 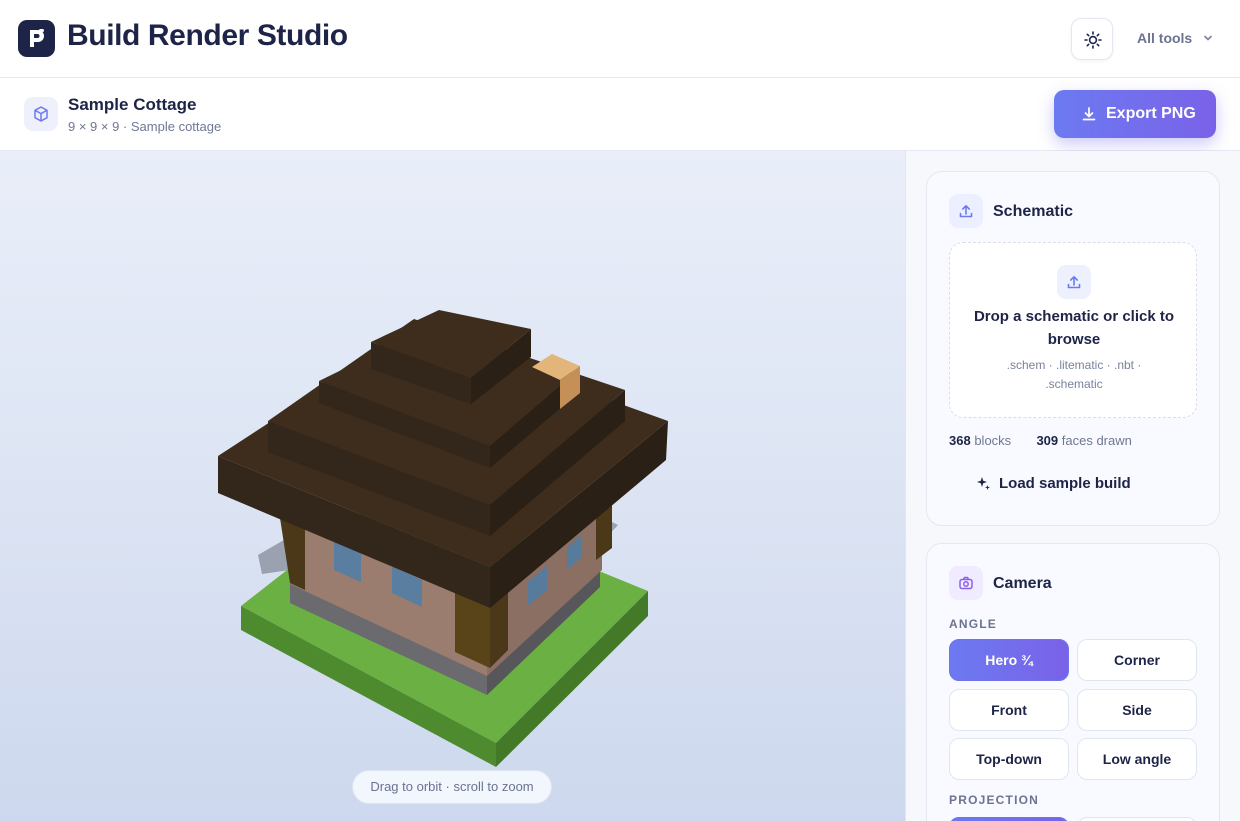 What do you see at coordinates (1009, 660) in the screenshot?
I see `angle-hero-button: Hero ¾` at bounding box center [1009, 660].